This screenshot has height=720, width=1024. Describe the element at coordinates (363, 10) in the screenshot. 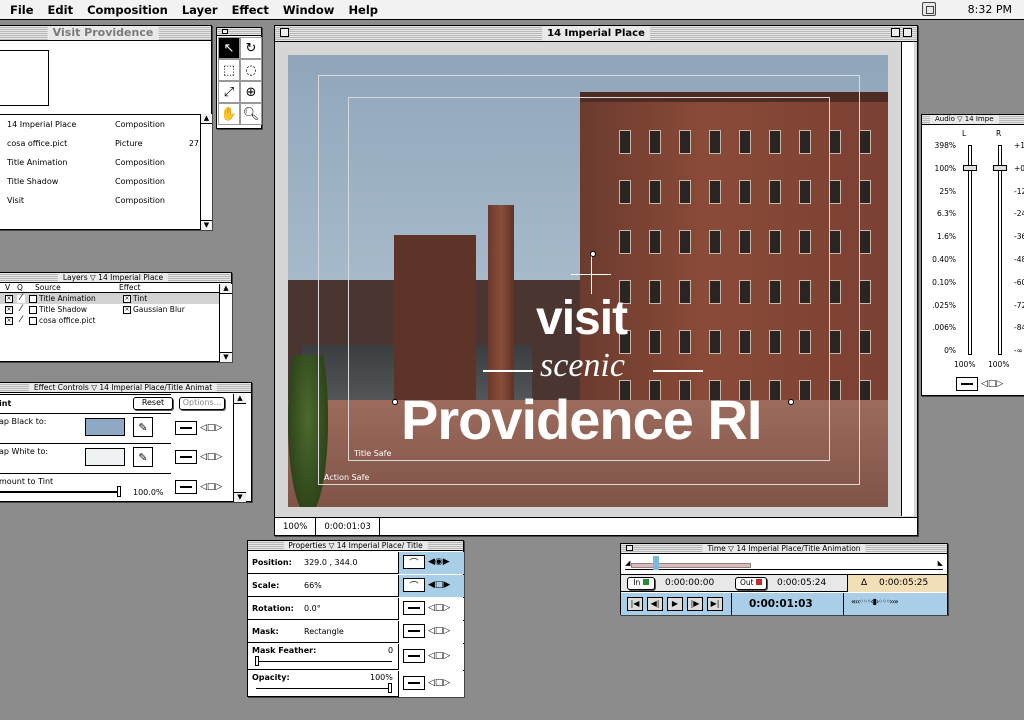

I see `menu-help: Help` at that location.